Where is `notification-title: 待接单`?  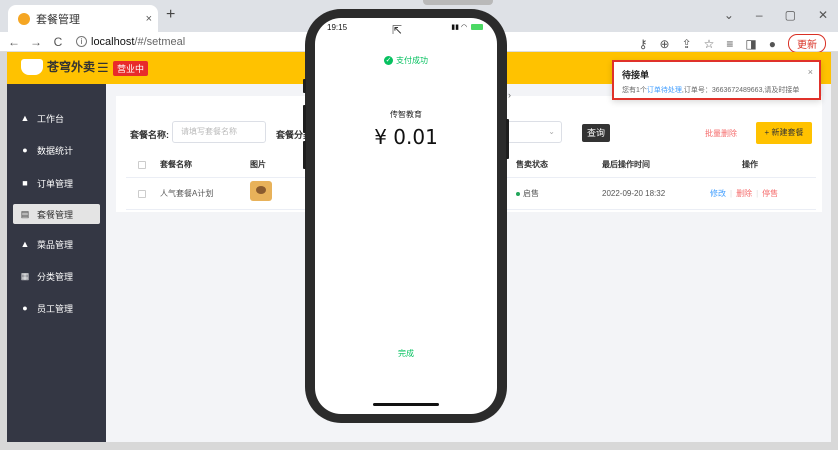 notification-title: 待接单 is located at coordinates (636, 75).